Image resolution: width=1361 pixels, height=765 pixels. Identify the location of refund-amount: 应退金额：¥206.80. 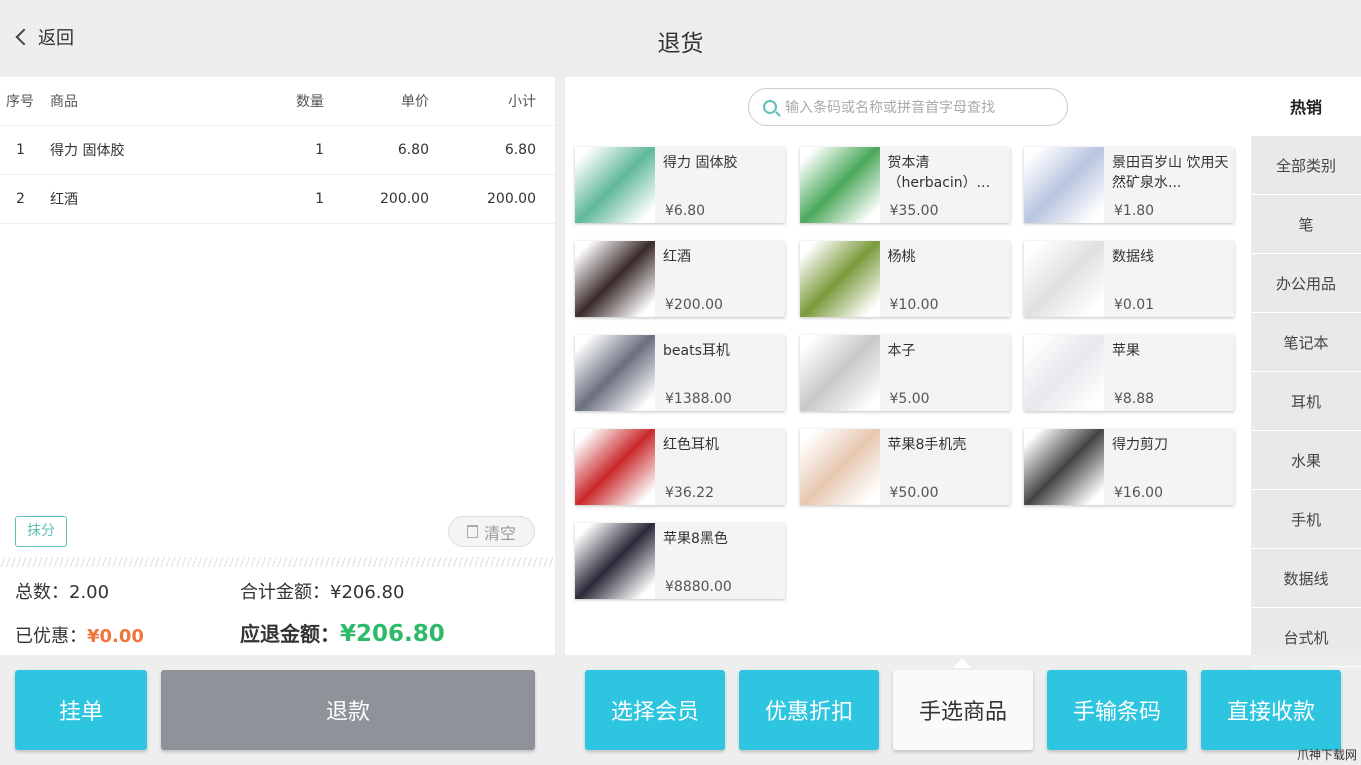
(342, 632).